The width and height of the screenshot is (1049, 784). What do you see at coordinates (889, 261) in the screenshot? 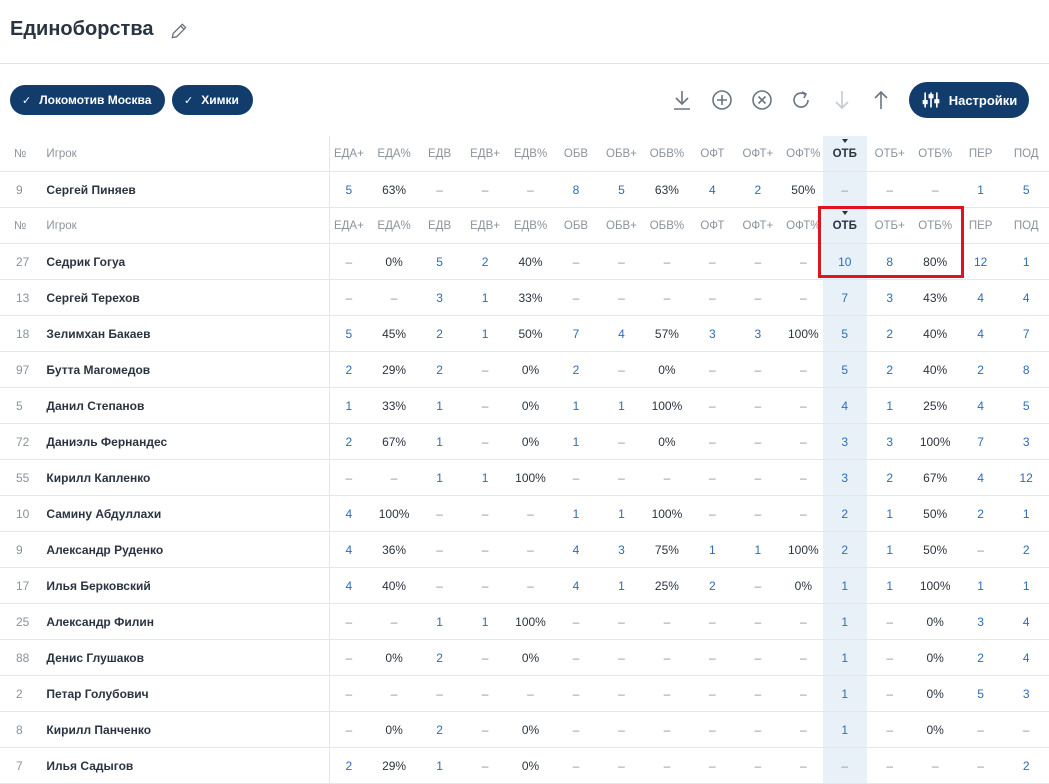
I see `stat-cell: 8` at bounding box center [889, 261].